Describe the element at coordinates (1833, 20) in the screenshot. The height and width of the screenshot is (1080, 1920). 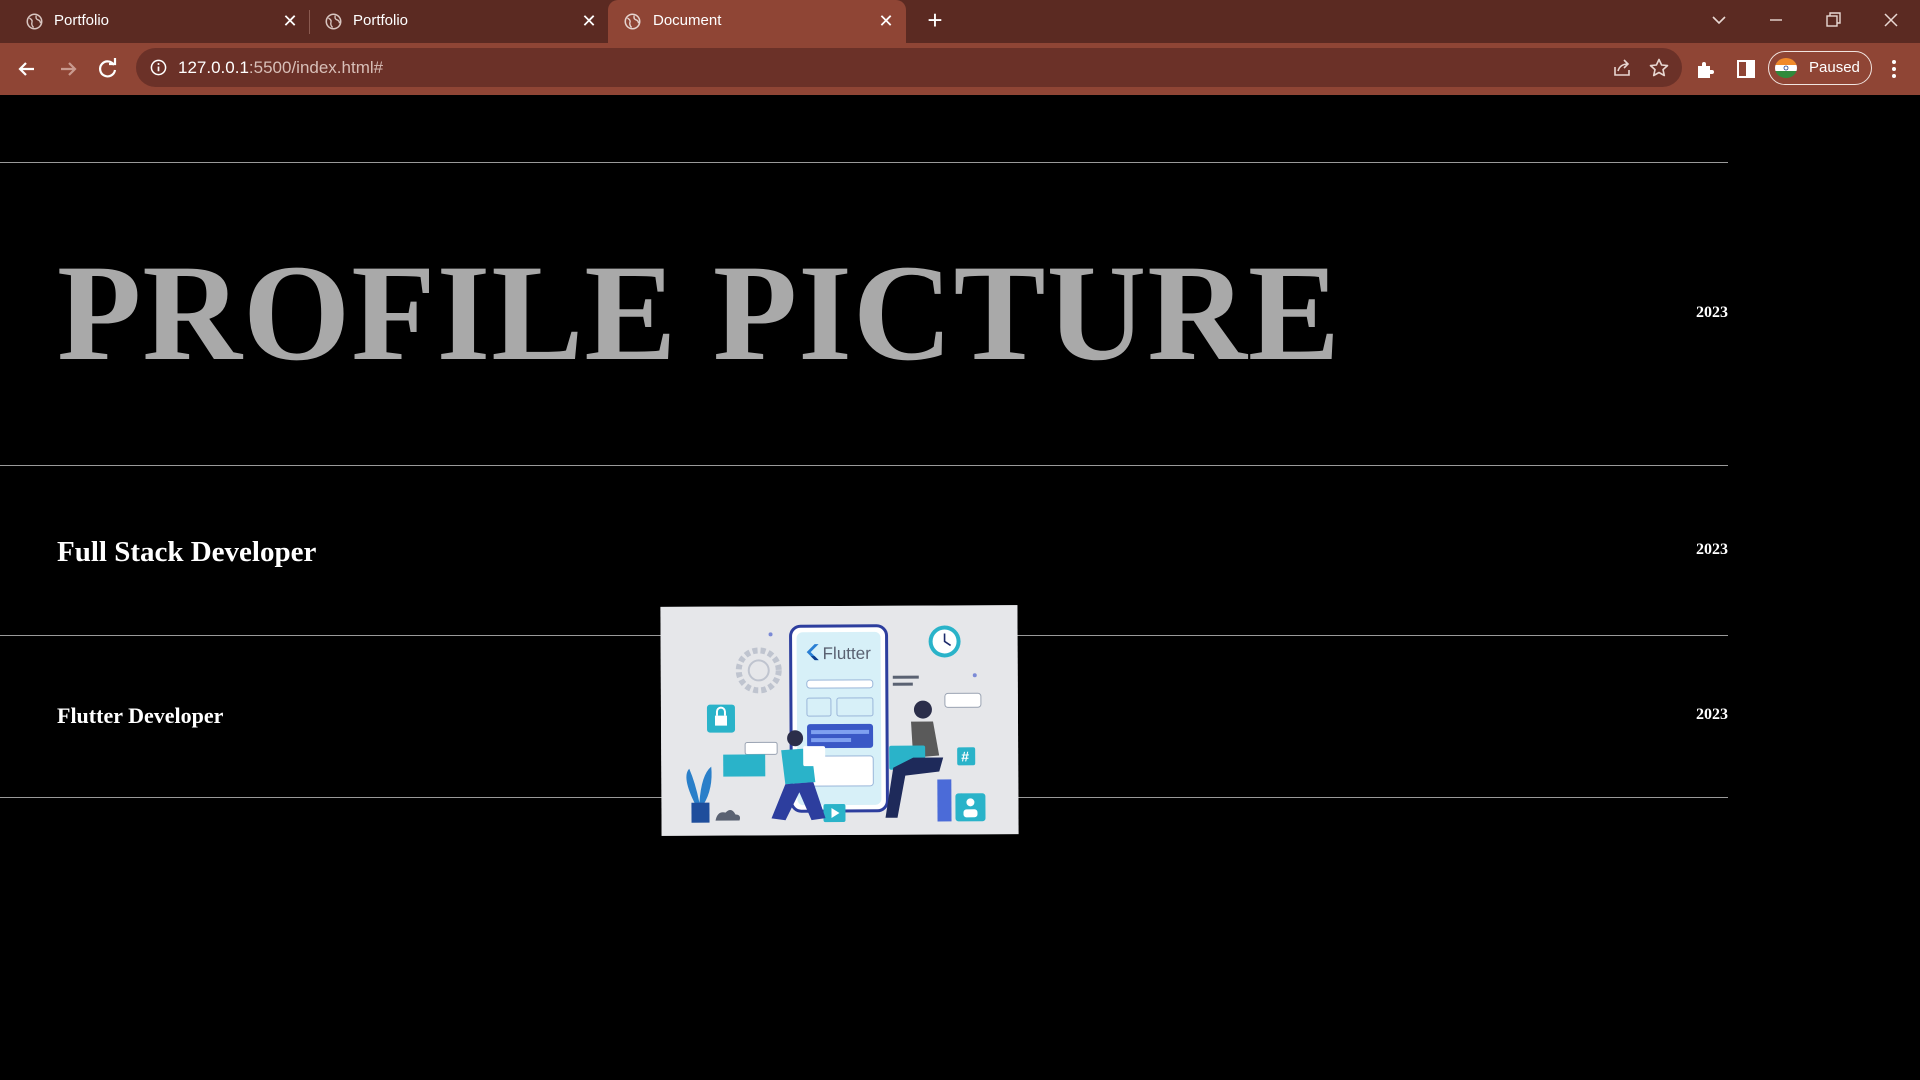
I see `restore-icon` at that location.